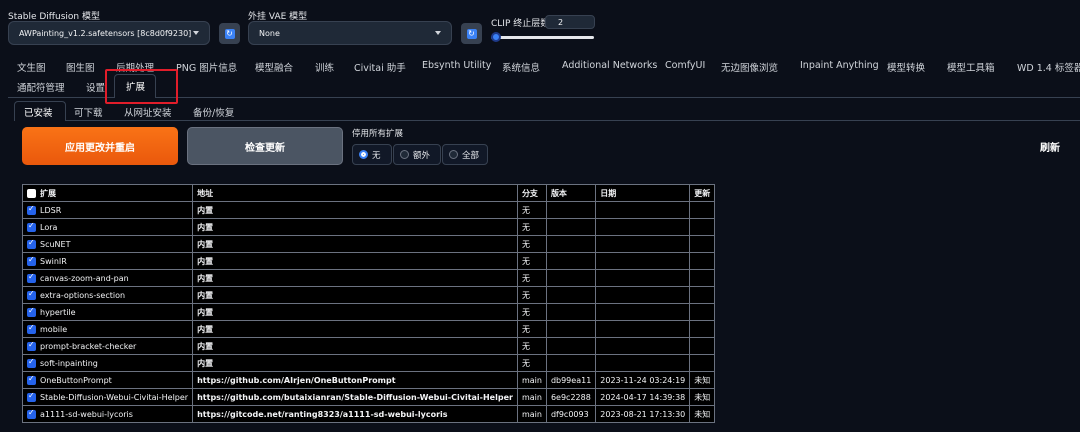 The image size is (1080, 432). Describe the element at coordinates (376, 155) in the screenshot. I see `radio-none-label: 无` at that location.